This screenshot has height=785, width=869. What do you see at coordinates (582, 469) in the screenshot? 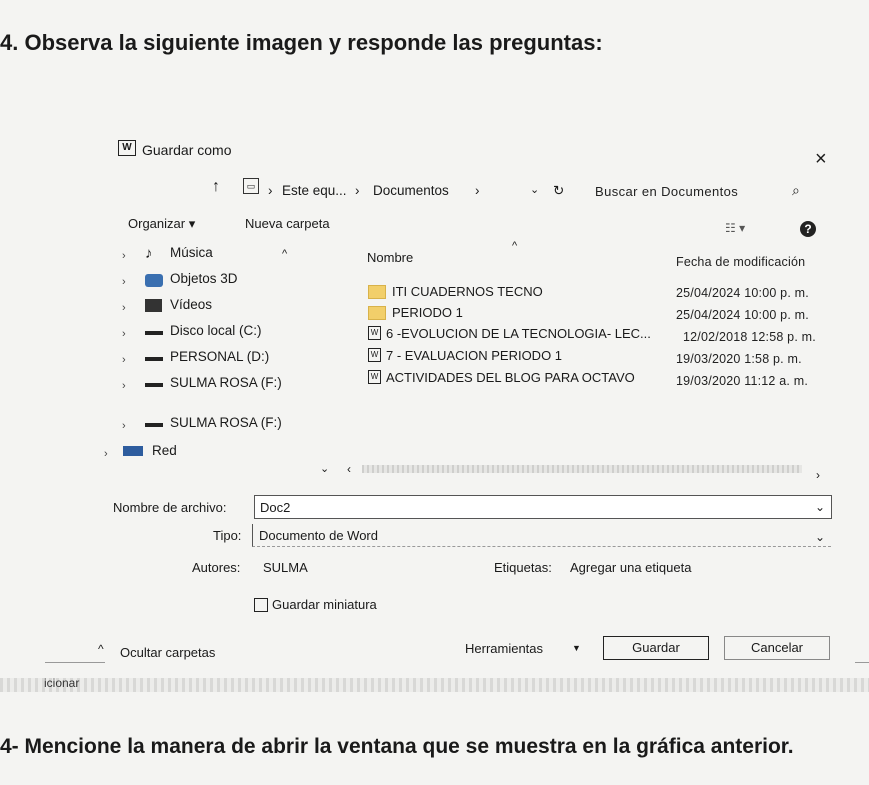
I see `horizontal-scrollbar` at bounding box center [582, 469].